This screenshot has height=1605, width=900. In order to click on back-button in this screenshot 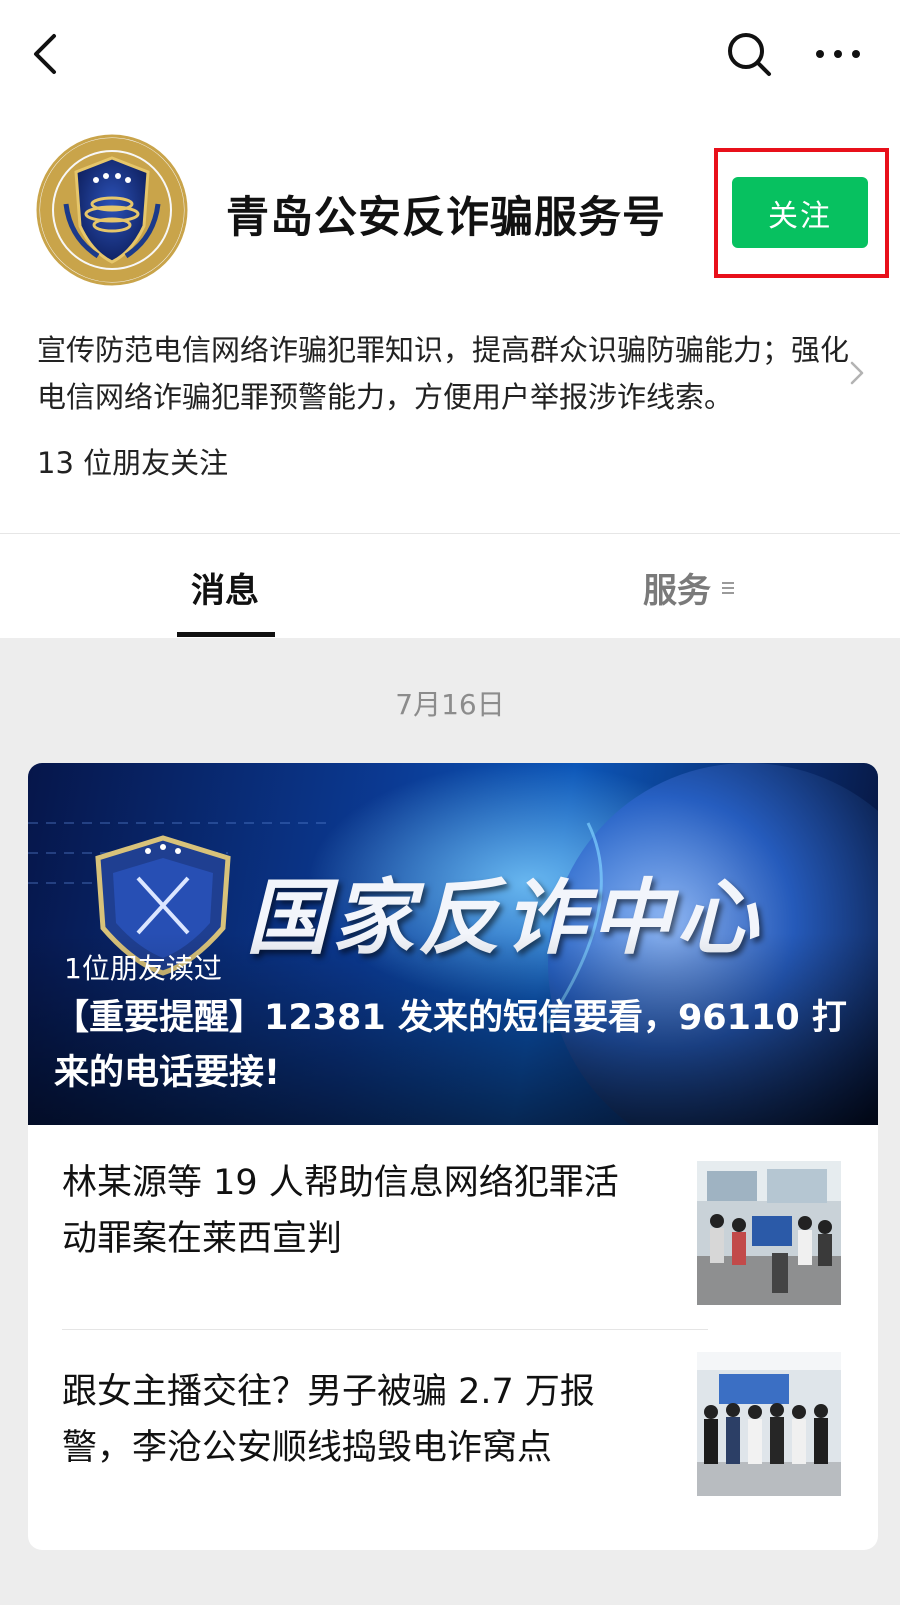, I will do `click(48, 54)`.